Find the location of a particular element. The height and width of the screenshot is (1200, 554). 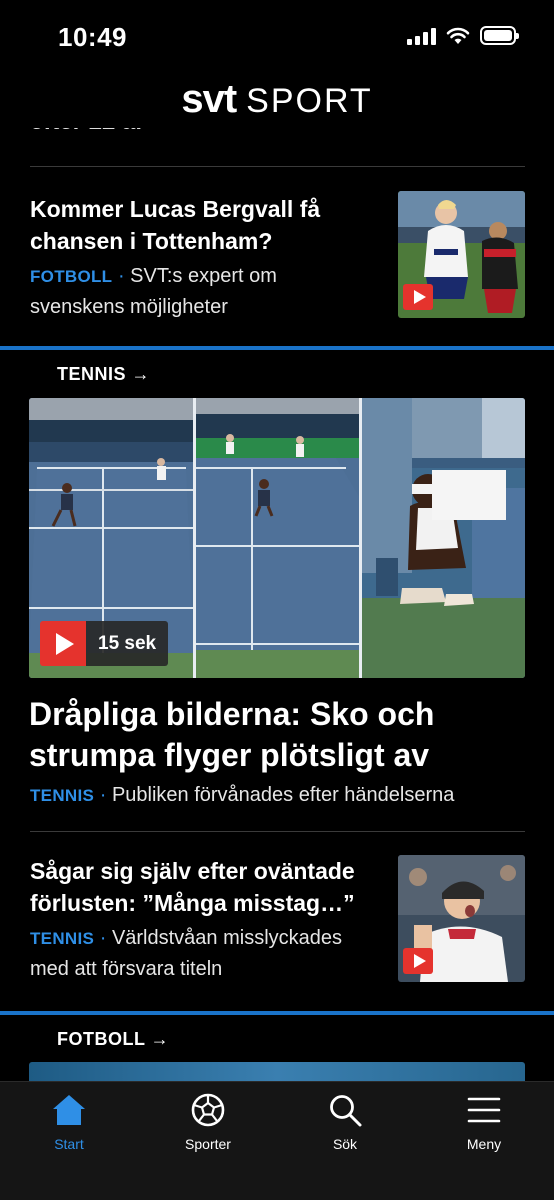

section-link-fotboll: FOTBOLL → is located at coordinates (113, 1039).